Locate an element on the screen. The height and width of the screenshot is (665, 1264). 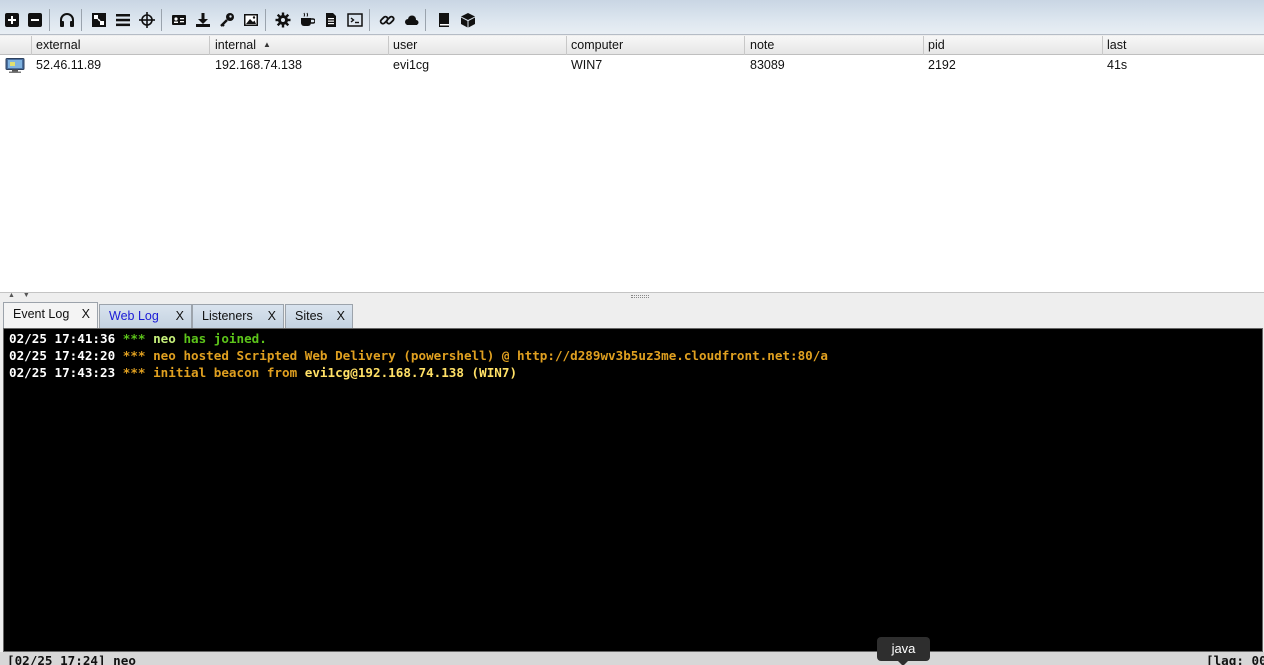
tab-listeners: Listeners X is located at coordinates (238, 316).